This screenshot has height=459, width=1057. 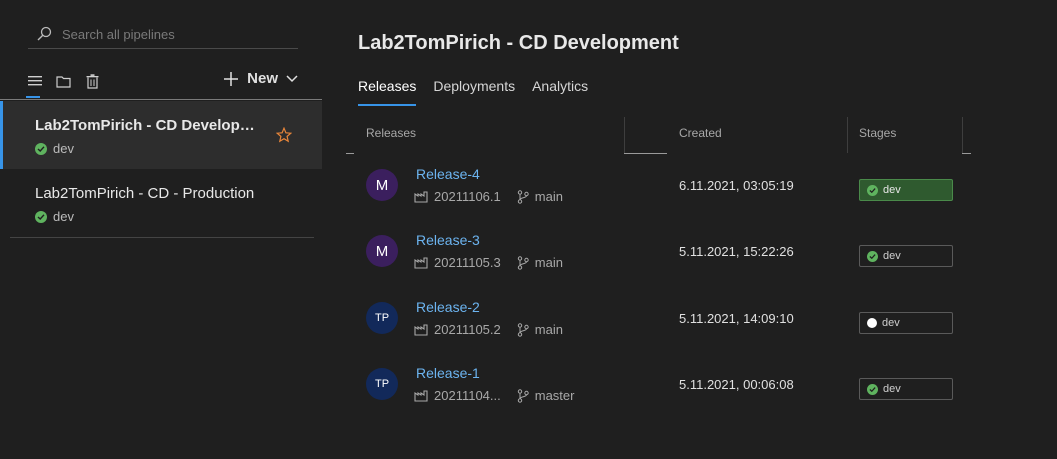 What do you see at coordinates (560, 92) in the screenshot?
I see `tab-analytics: Analytics` at bounding box center [560, 92].